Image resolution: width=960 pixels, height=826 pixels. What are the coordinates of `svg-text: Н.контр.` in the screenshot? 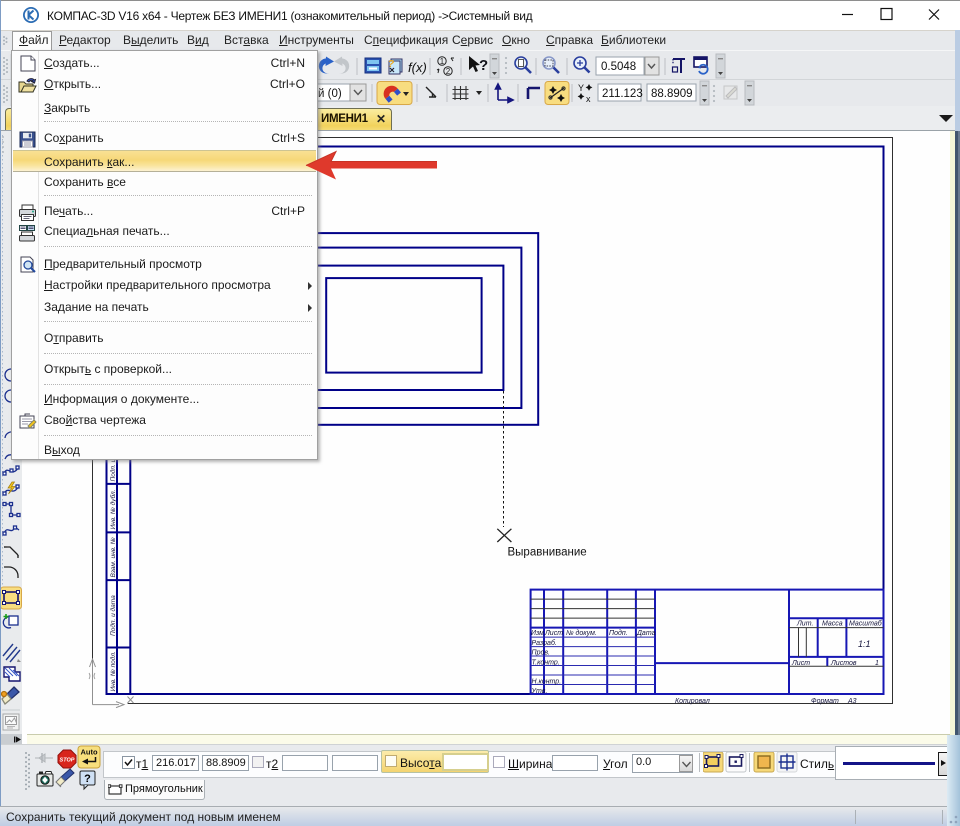 It's located at (547, 682).